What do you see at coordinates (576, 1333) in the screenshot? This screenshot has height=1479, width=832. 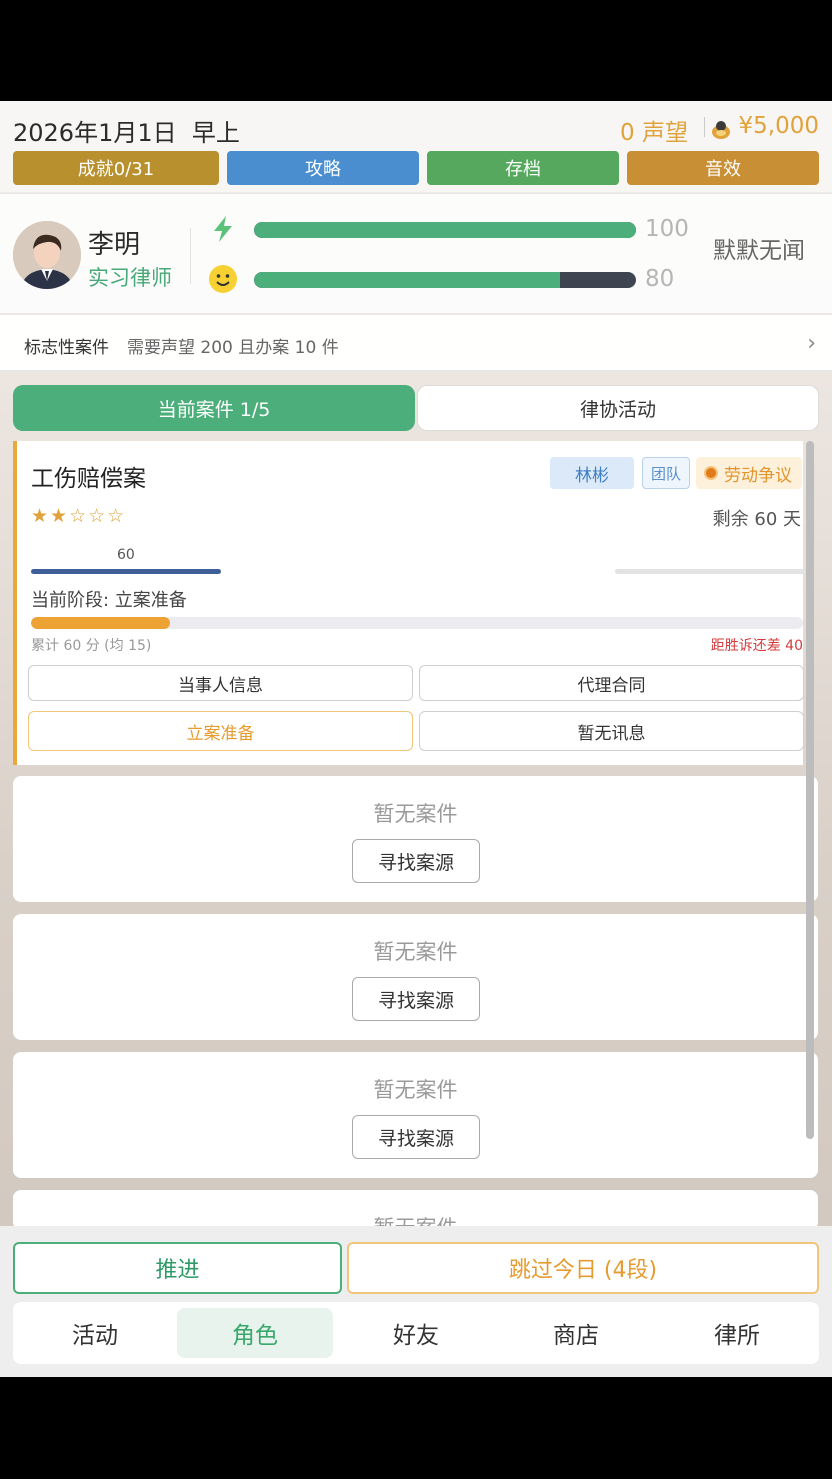 I see `nav-shop: 商店` at bounding box center [576, 1333].